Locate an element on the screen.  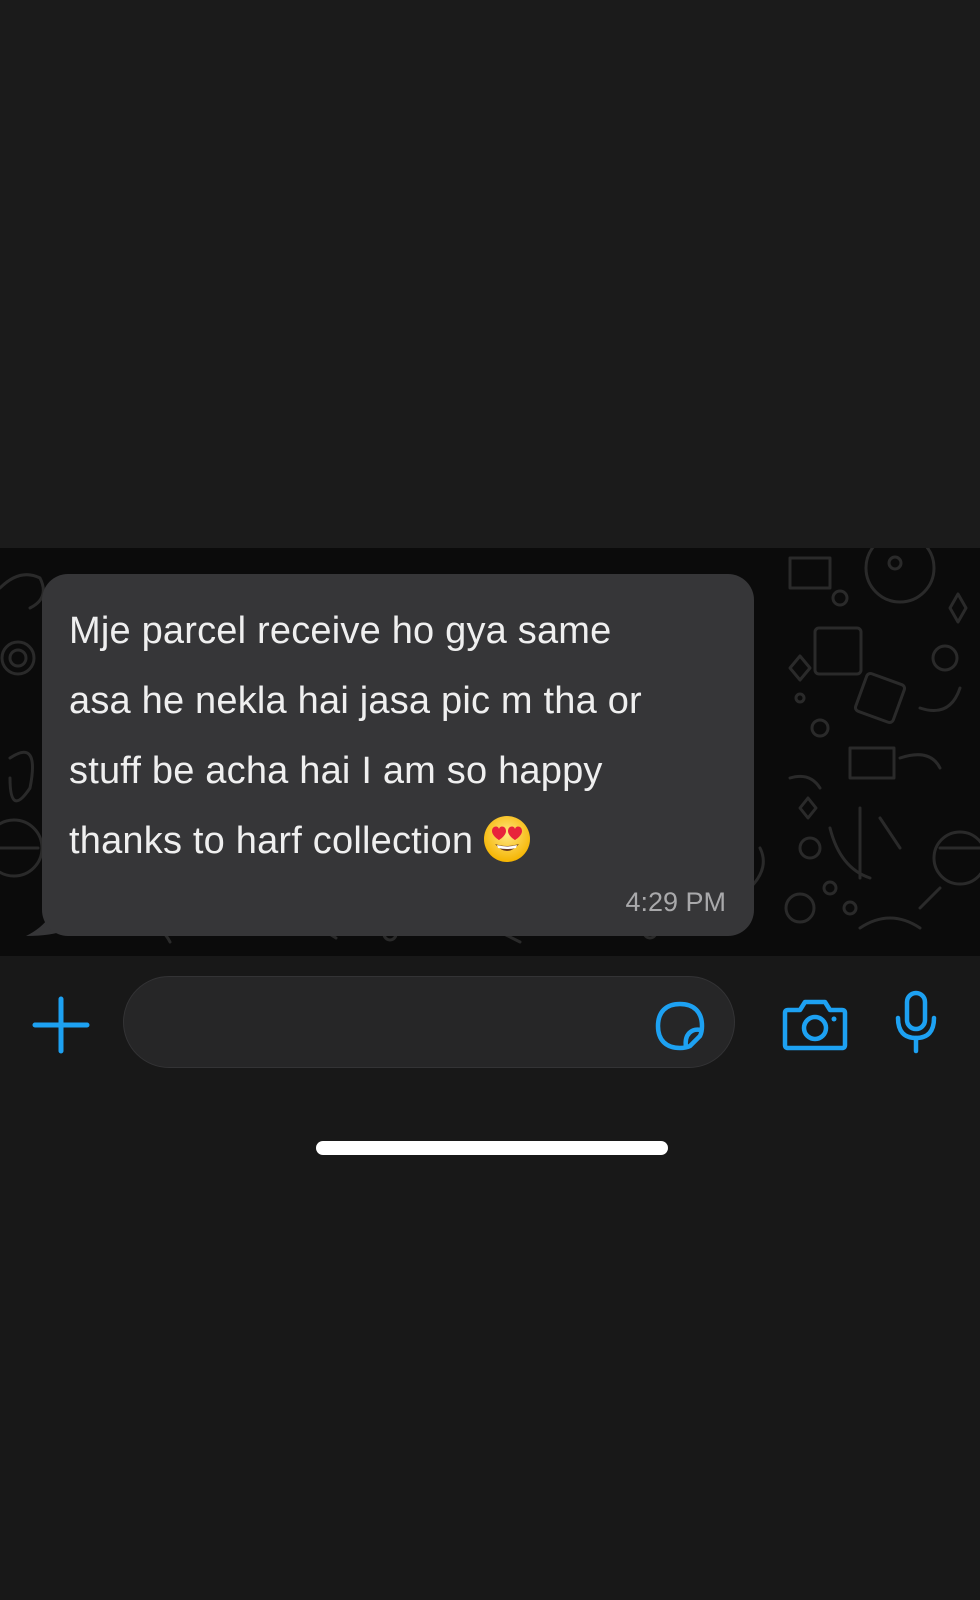
heart-eyes-emoji-icon is located at coordinates (507, 839).